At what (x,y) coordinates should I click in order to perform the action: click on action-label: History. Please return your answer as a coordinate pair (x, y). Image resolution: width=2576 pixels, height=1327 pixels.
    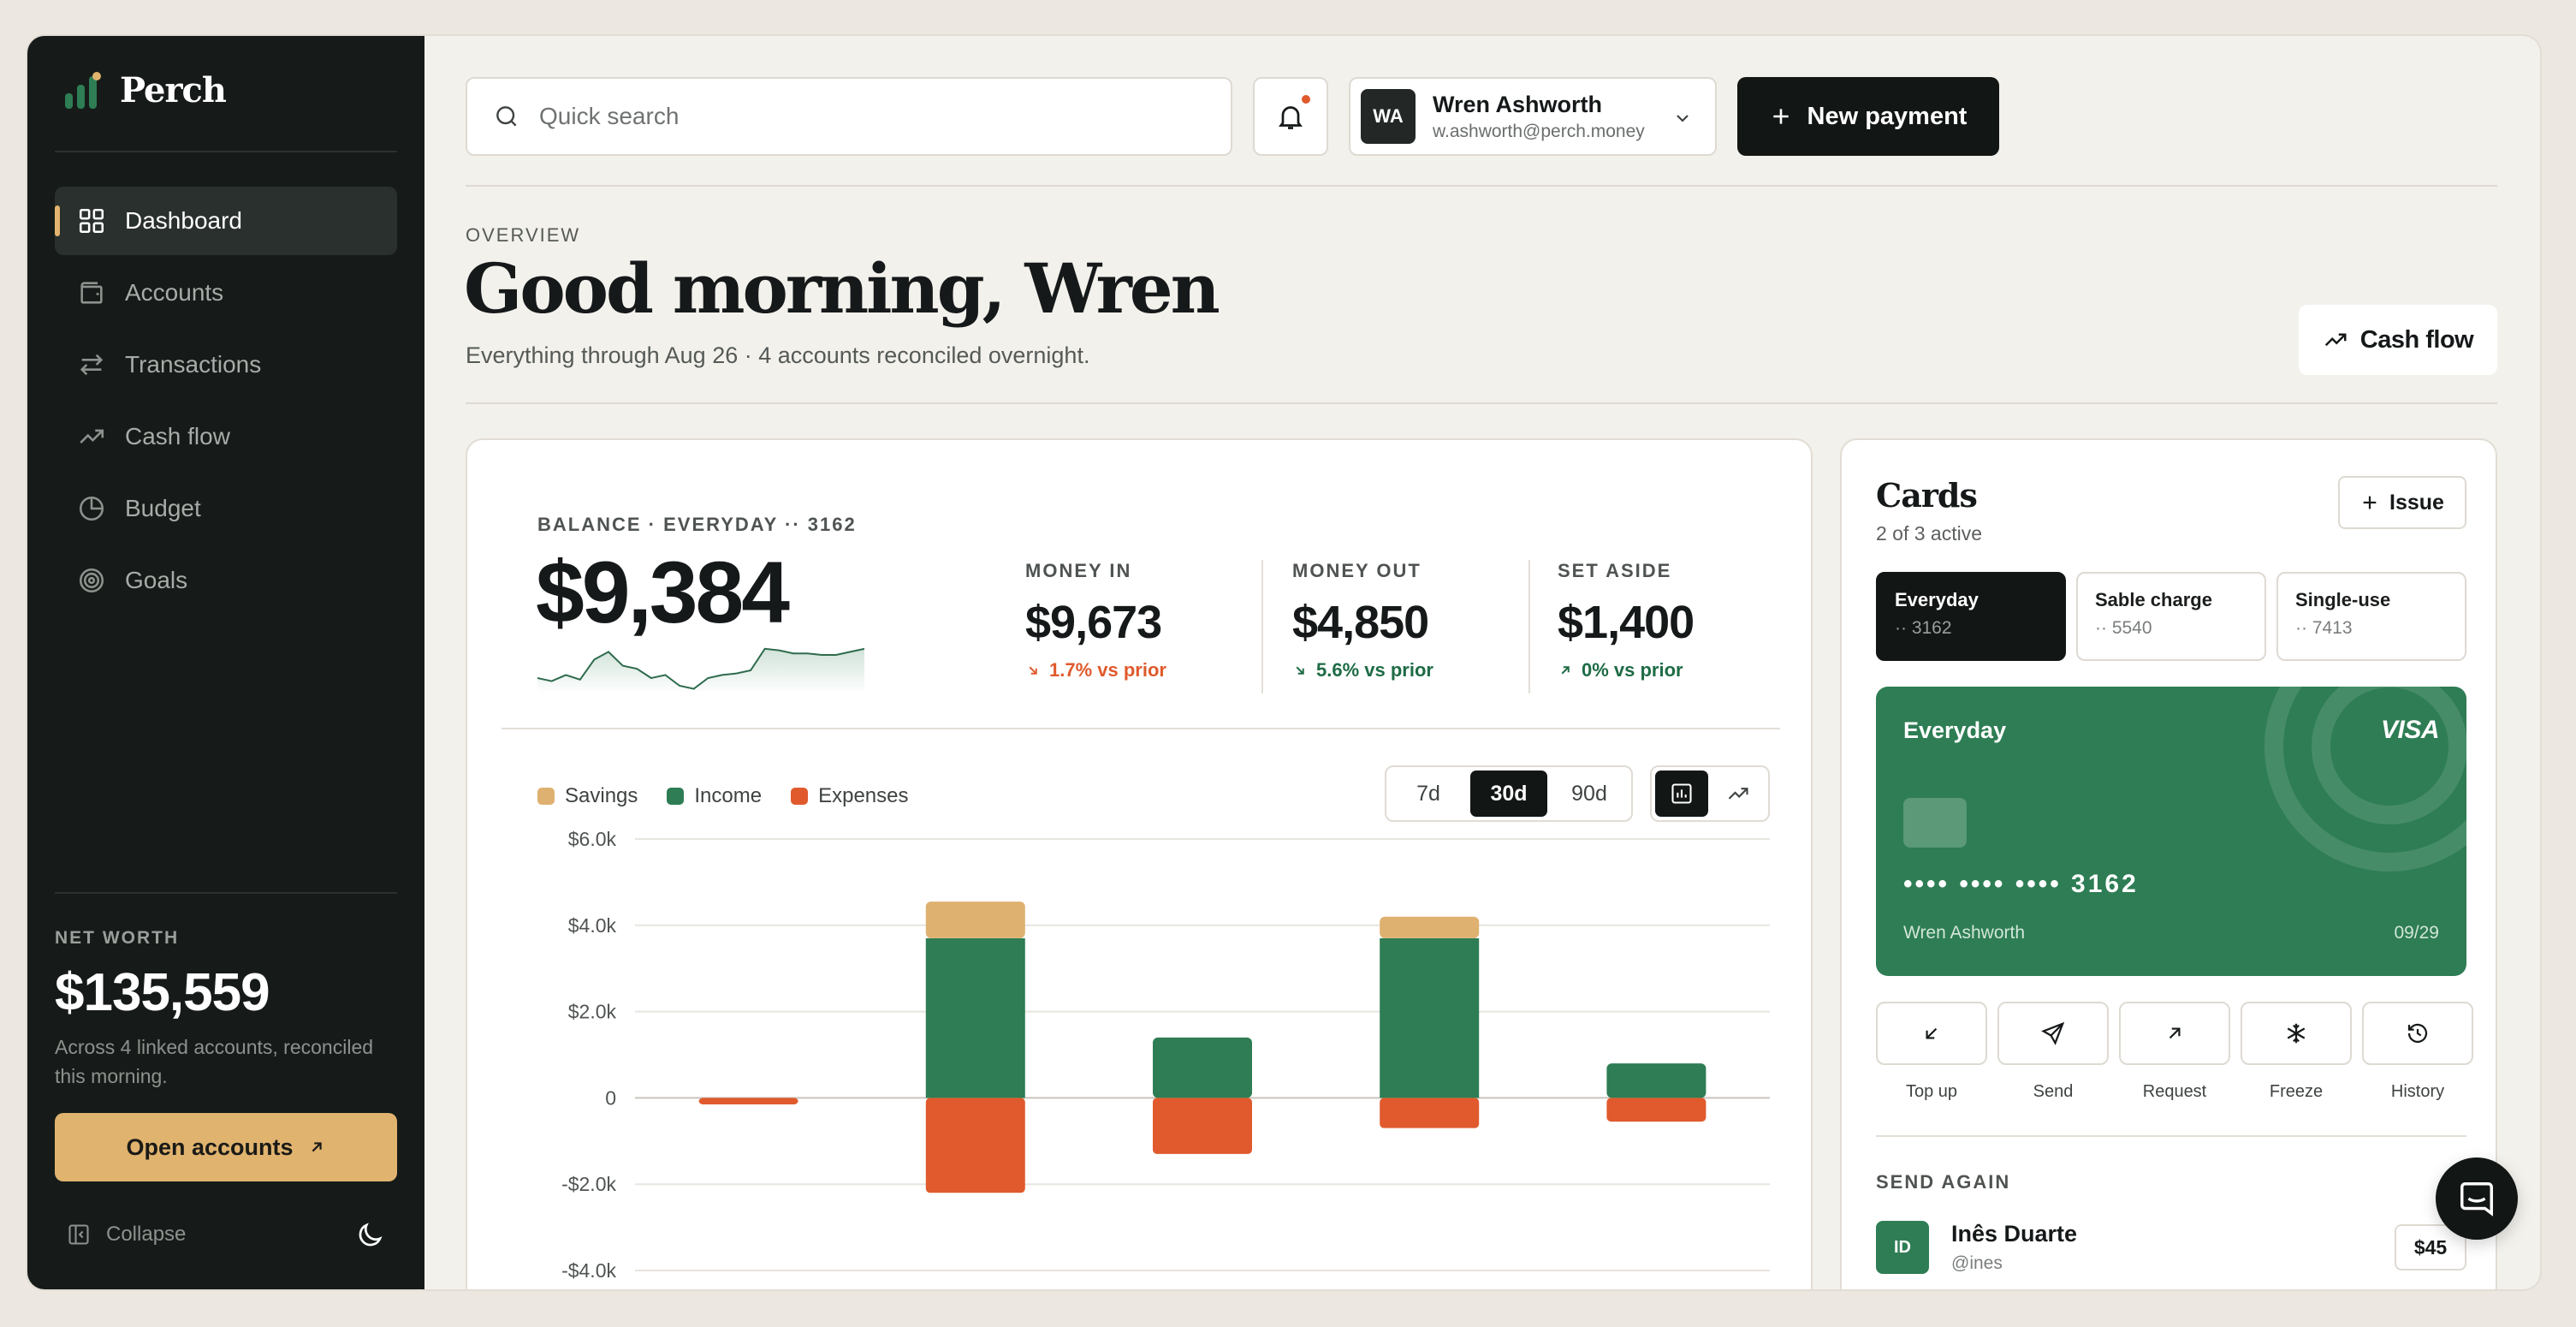
    Looking at the image, I should click on (2417, 1091).